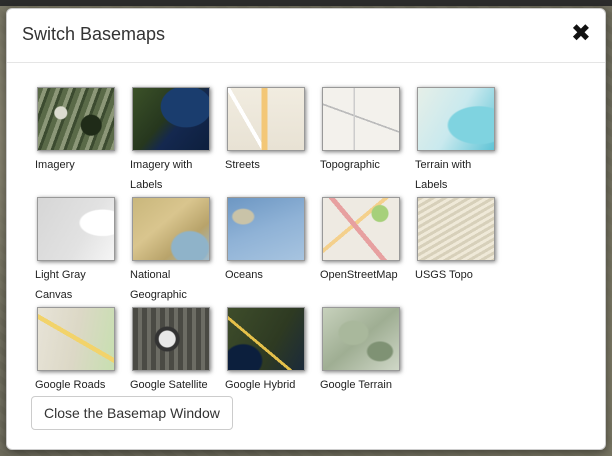 Image resolution: width=612 pixels, height=456 pixels. What do you see at coordinates (306, 3) in the screenshot?
I see `app-toolbar-strip` at bounding box center [306, 3].